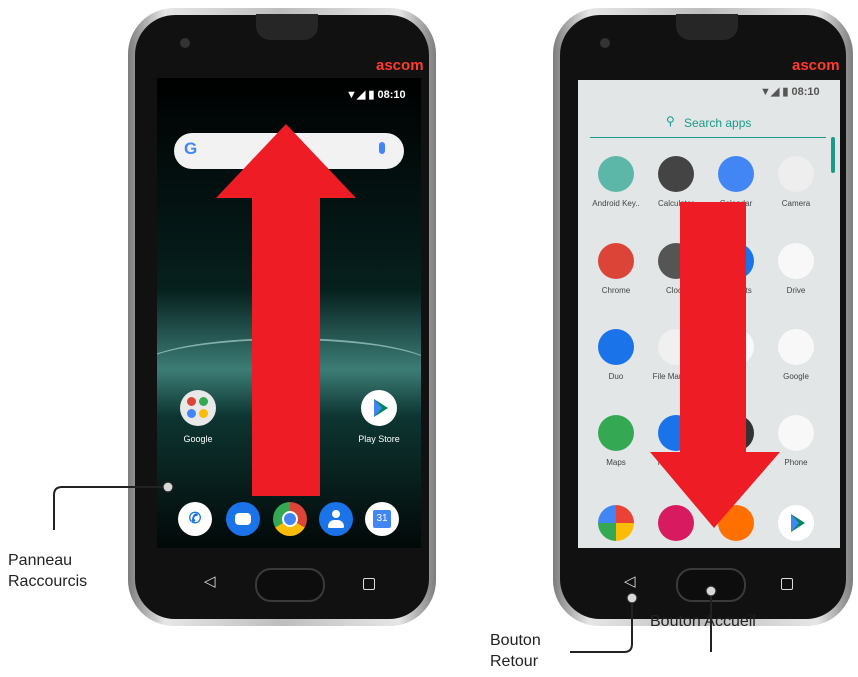  I want to click on back-button-line-2: Retour, so click(514, 661).